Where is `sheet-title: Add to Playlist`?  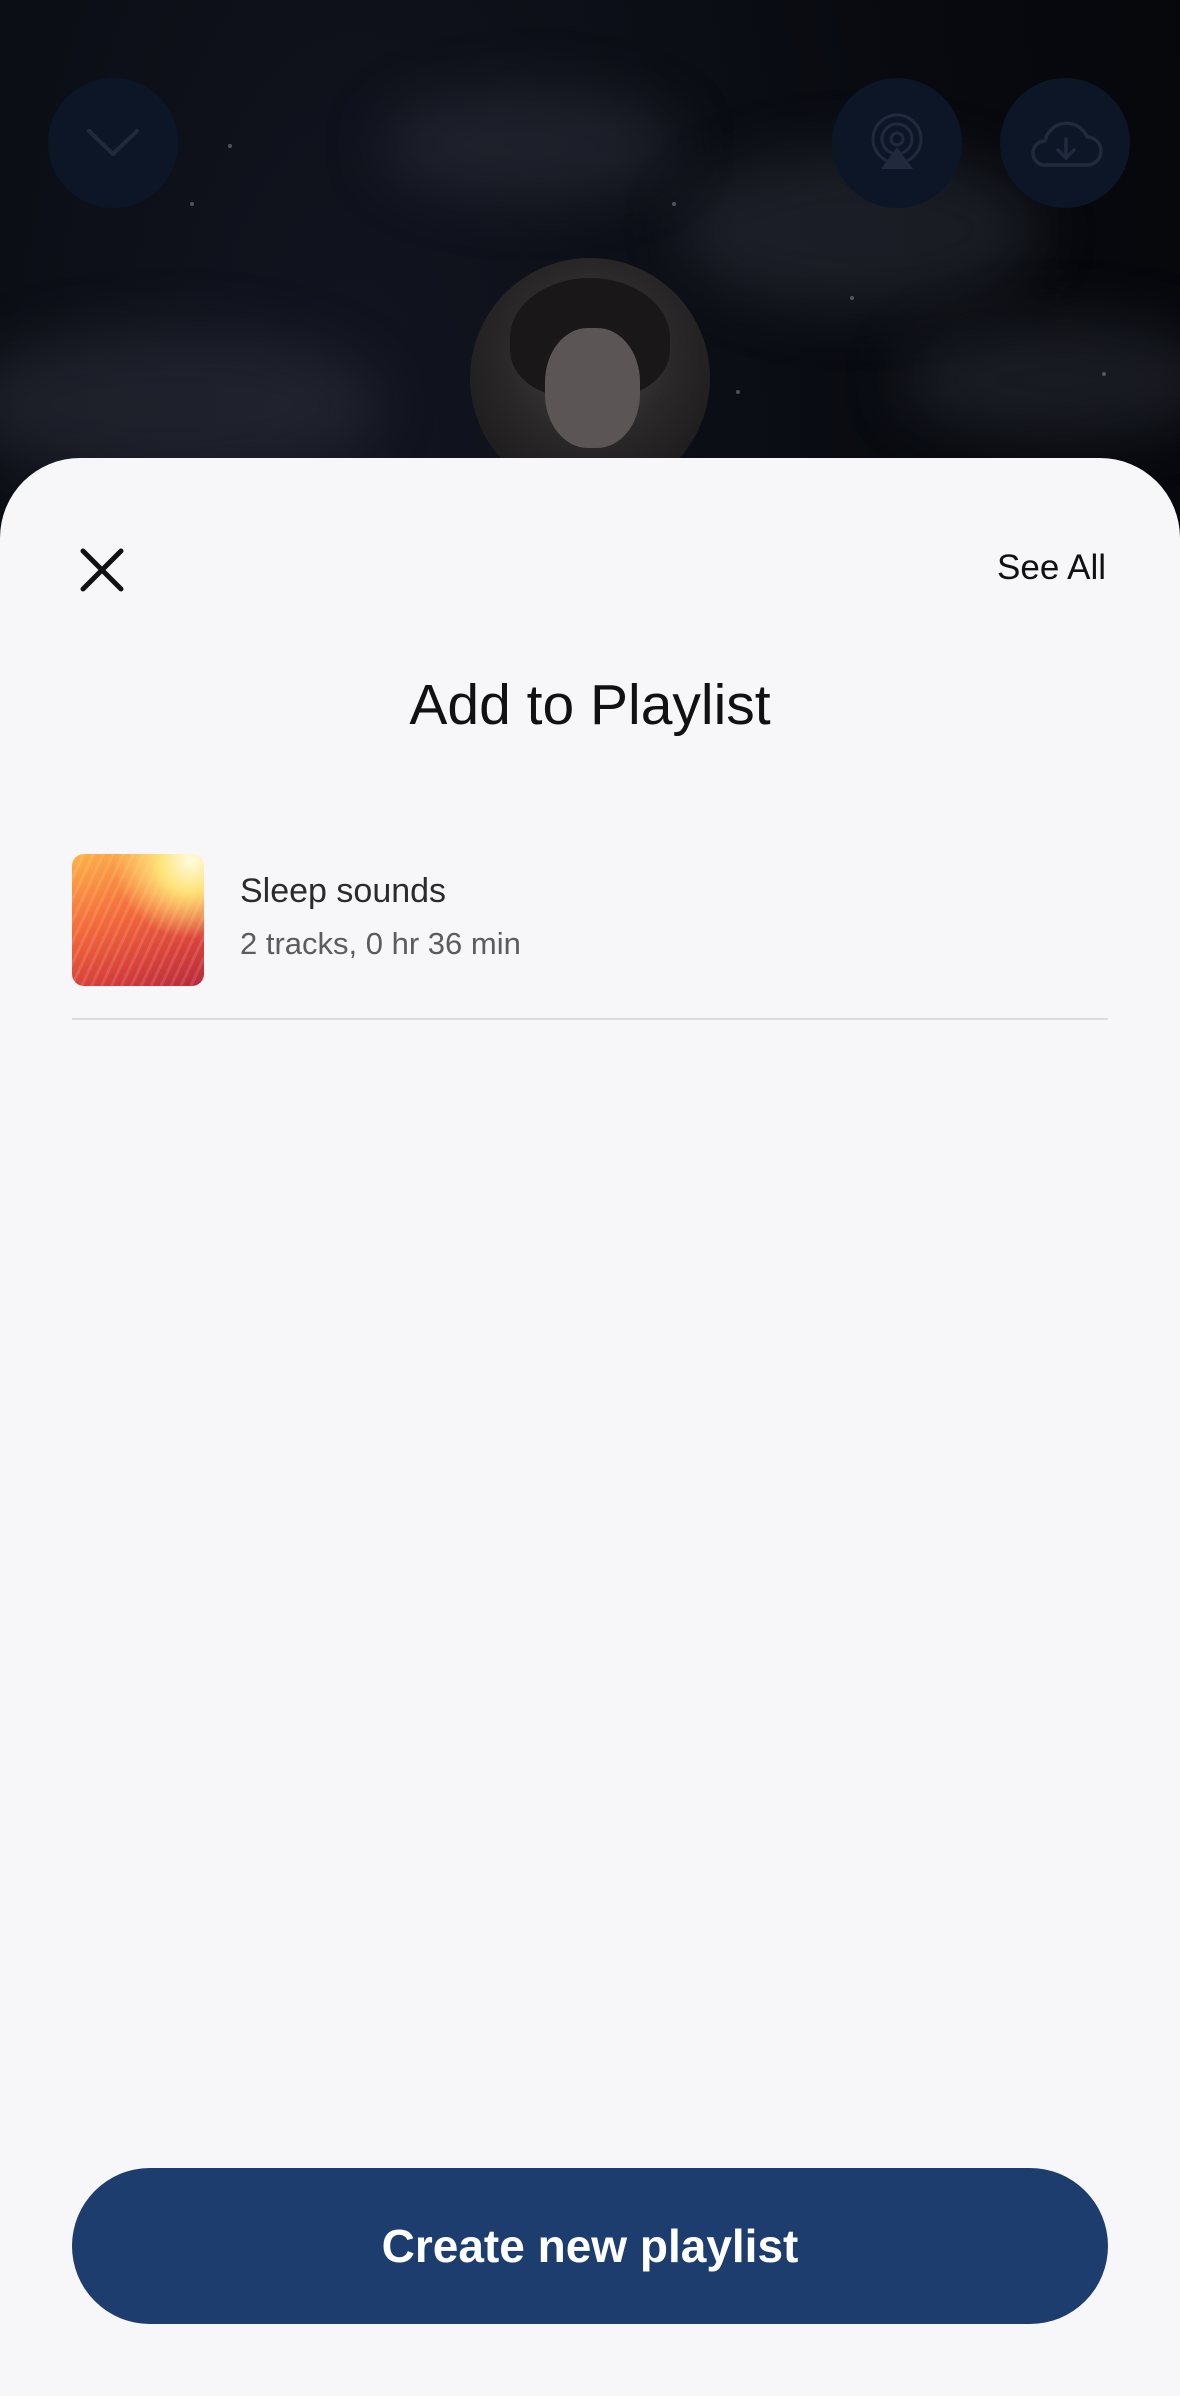
sheet-title: Add to Playlist is located at coordinates (590, 705).